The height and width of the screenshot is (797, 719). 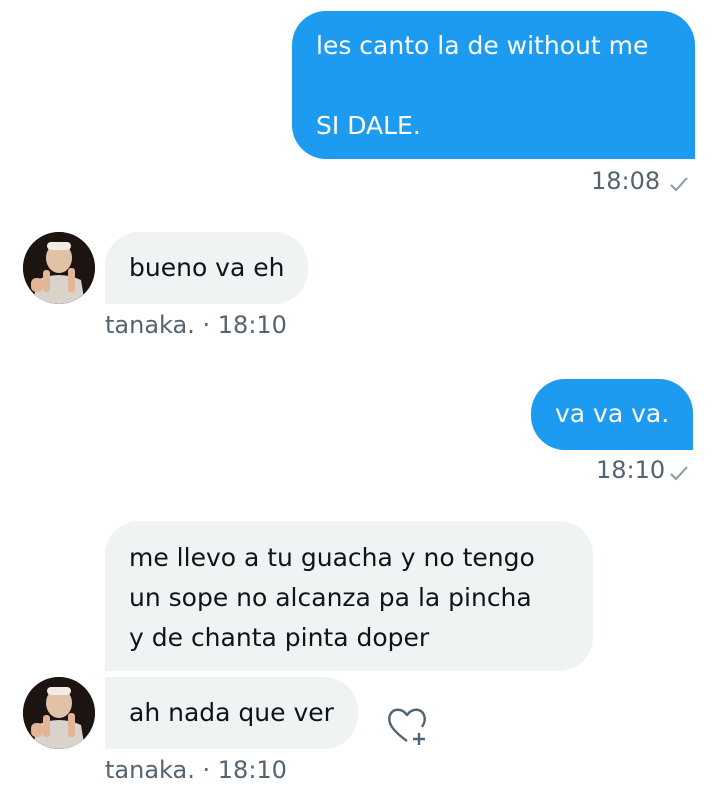 I want to click on message-text: ah nada que ver, so click(x=231, y=712).